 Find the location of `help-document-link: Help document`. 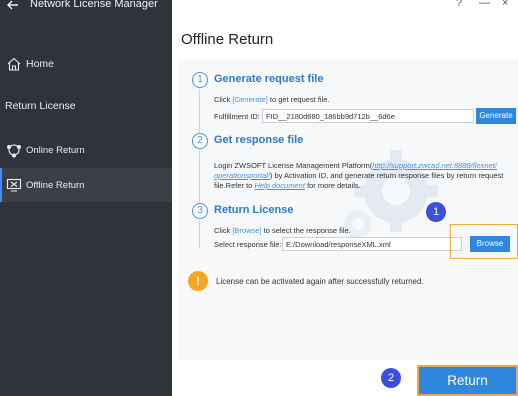

help-document-link: Help document is located at coordinates (279, 185).